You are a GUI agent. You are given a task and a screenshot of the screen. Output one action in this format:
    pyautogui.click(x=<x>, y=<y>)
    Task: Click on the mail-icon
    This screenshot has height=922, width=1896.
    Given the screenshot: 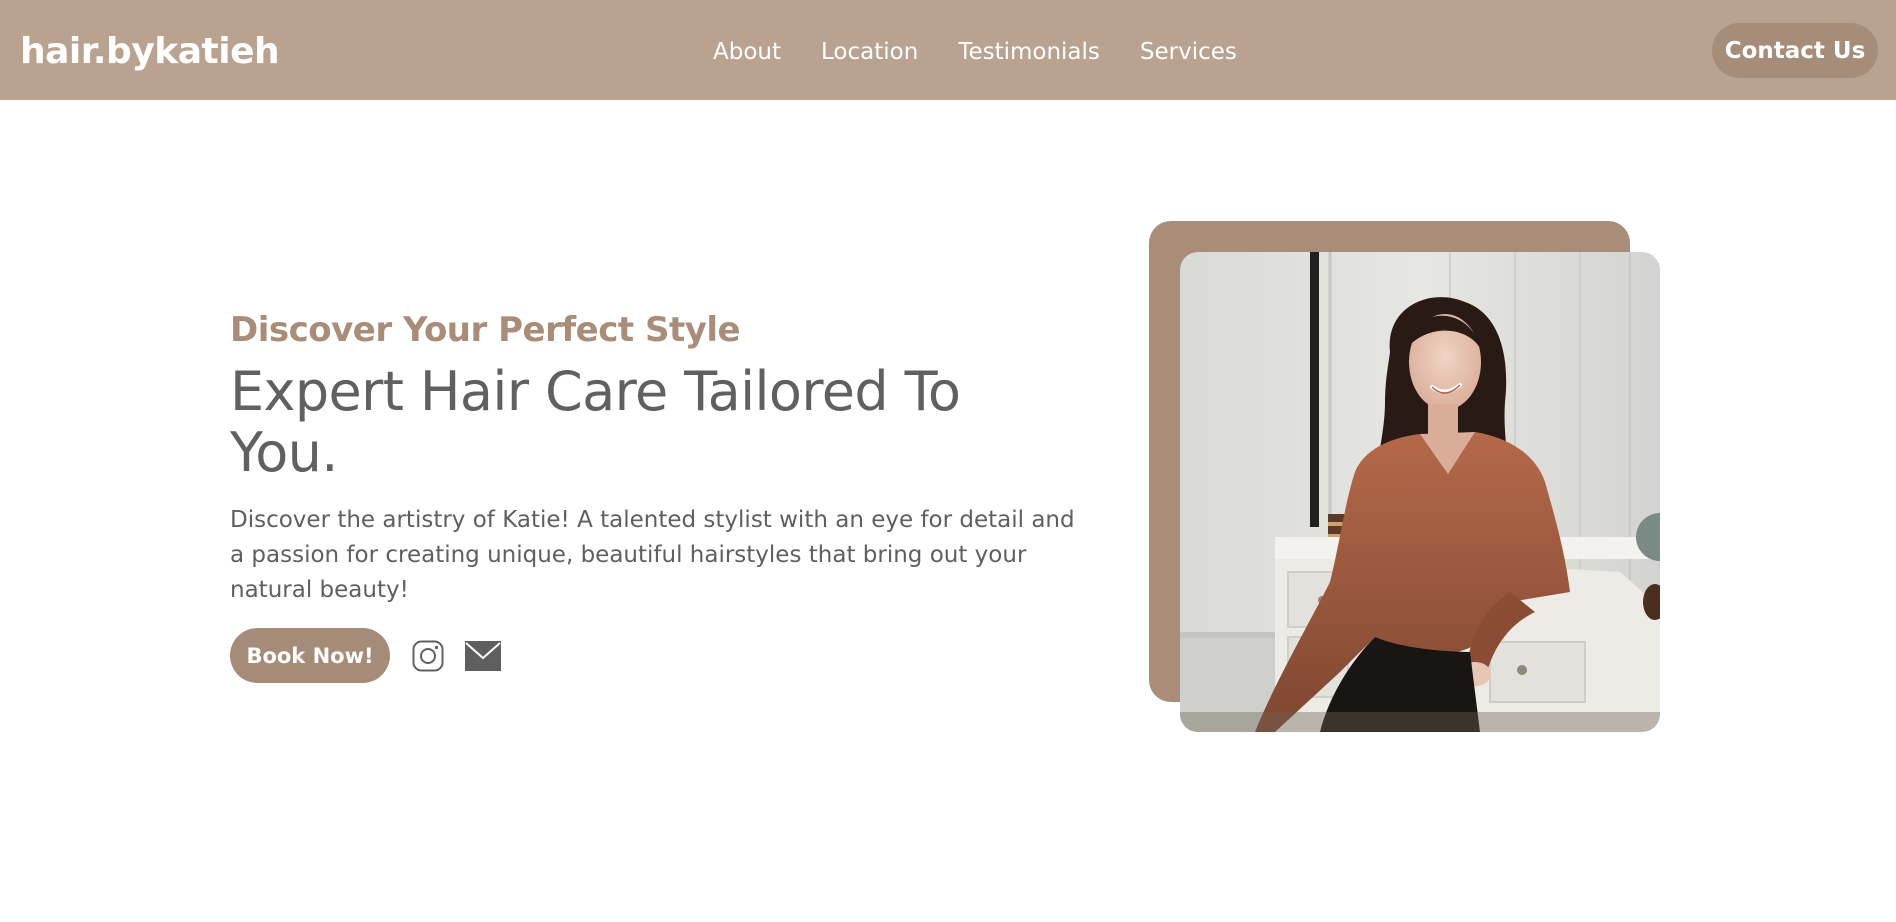 What is the action you would take?
    pyautogui.click(x=483, y=656)
    